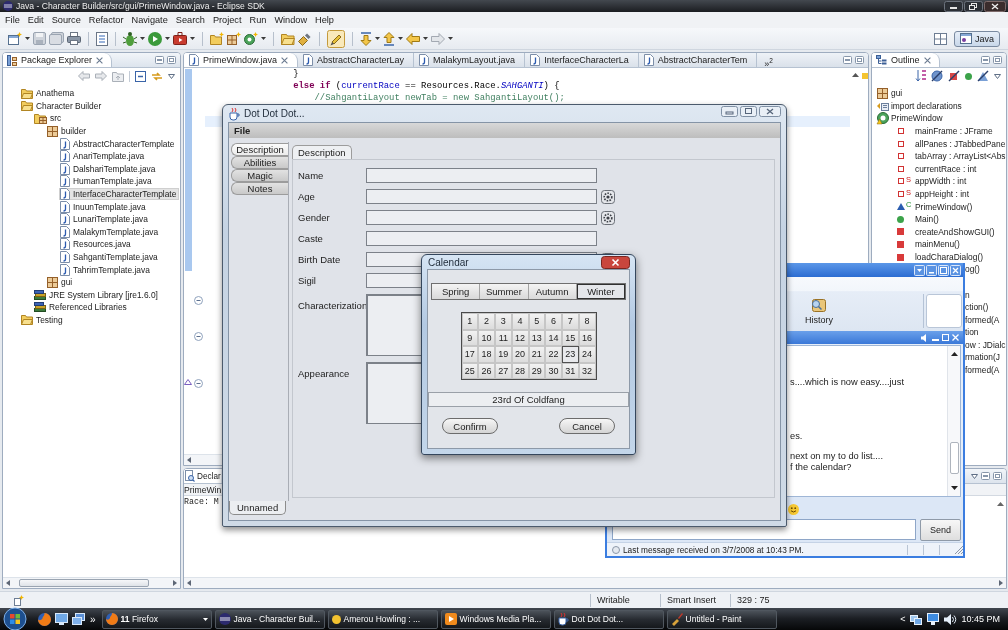 This screenshot has height=630, width=1008. What do you see at coordinates (15, 619) in the screenshot?
I see `start-orb-icon` at bounding box center [15, 619].